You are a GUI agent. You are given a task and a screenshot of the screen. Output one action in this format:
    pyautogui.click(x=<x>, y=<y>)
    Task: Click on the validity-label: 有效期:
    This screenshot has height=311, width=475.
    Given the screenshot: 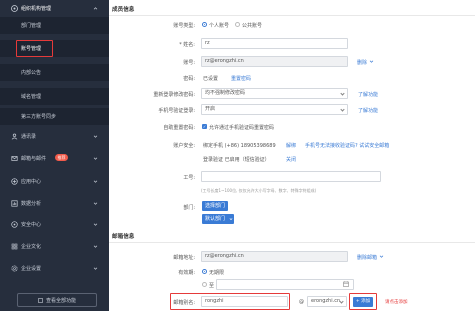 What is the action you would take?
    pyautogui.click(x=186, y=273)
    